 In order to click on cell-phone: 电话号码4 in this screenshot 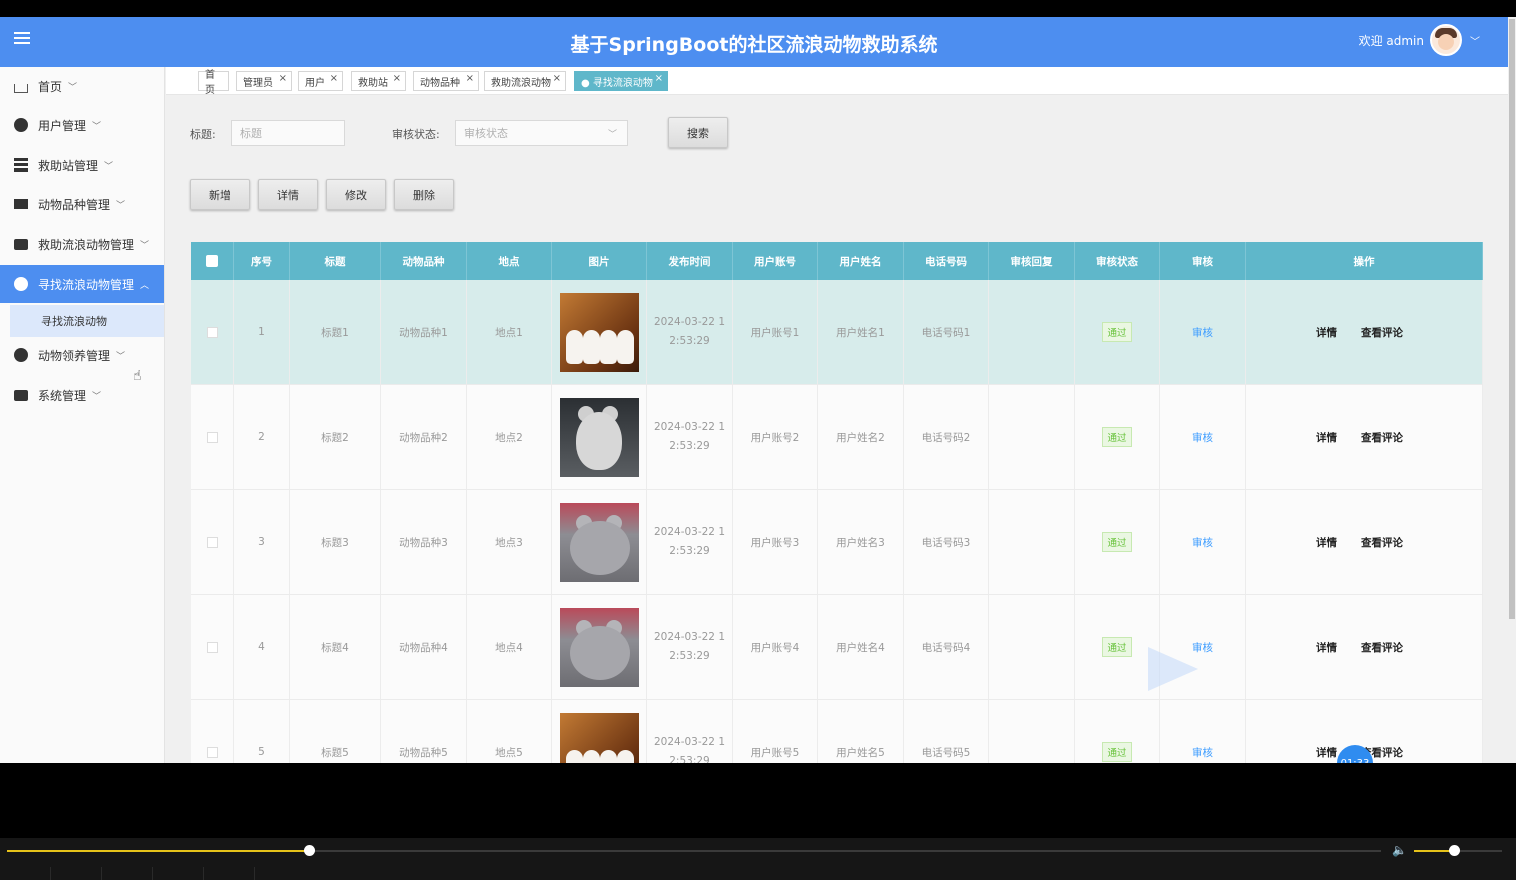, I will do `click(946, 647)`.